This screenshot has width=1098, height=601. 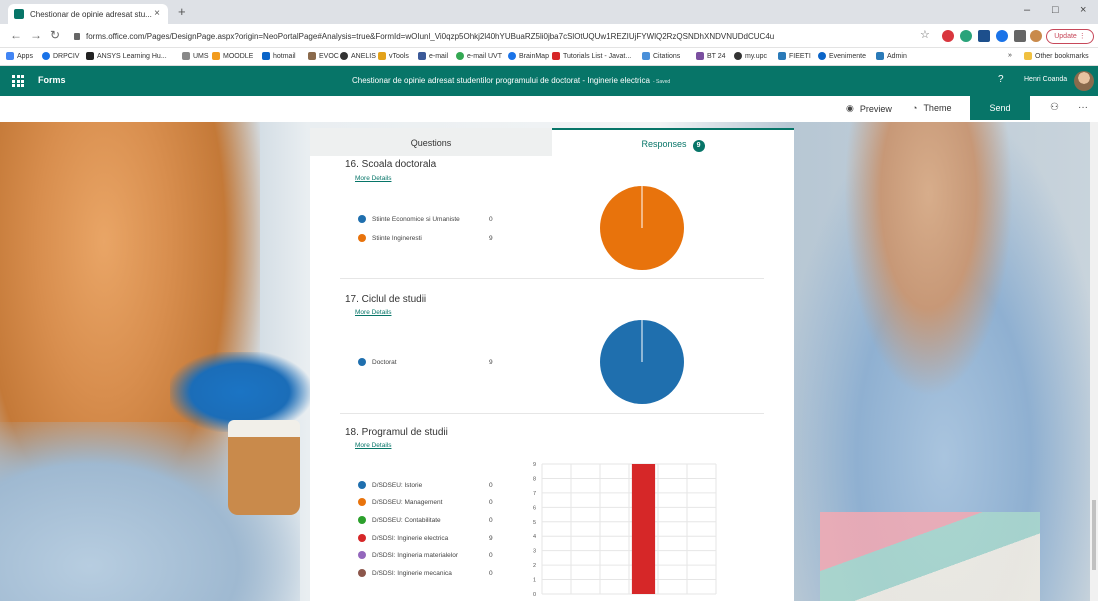 What do you see at coordinates (556, 56) in the screenshot?
I see `tutorials-icon` at bounding box center [556, 56].